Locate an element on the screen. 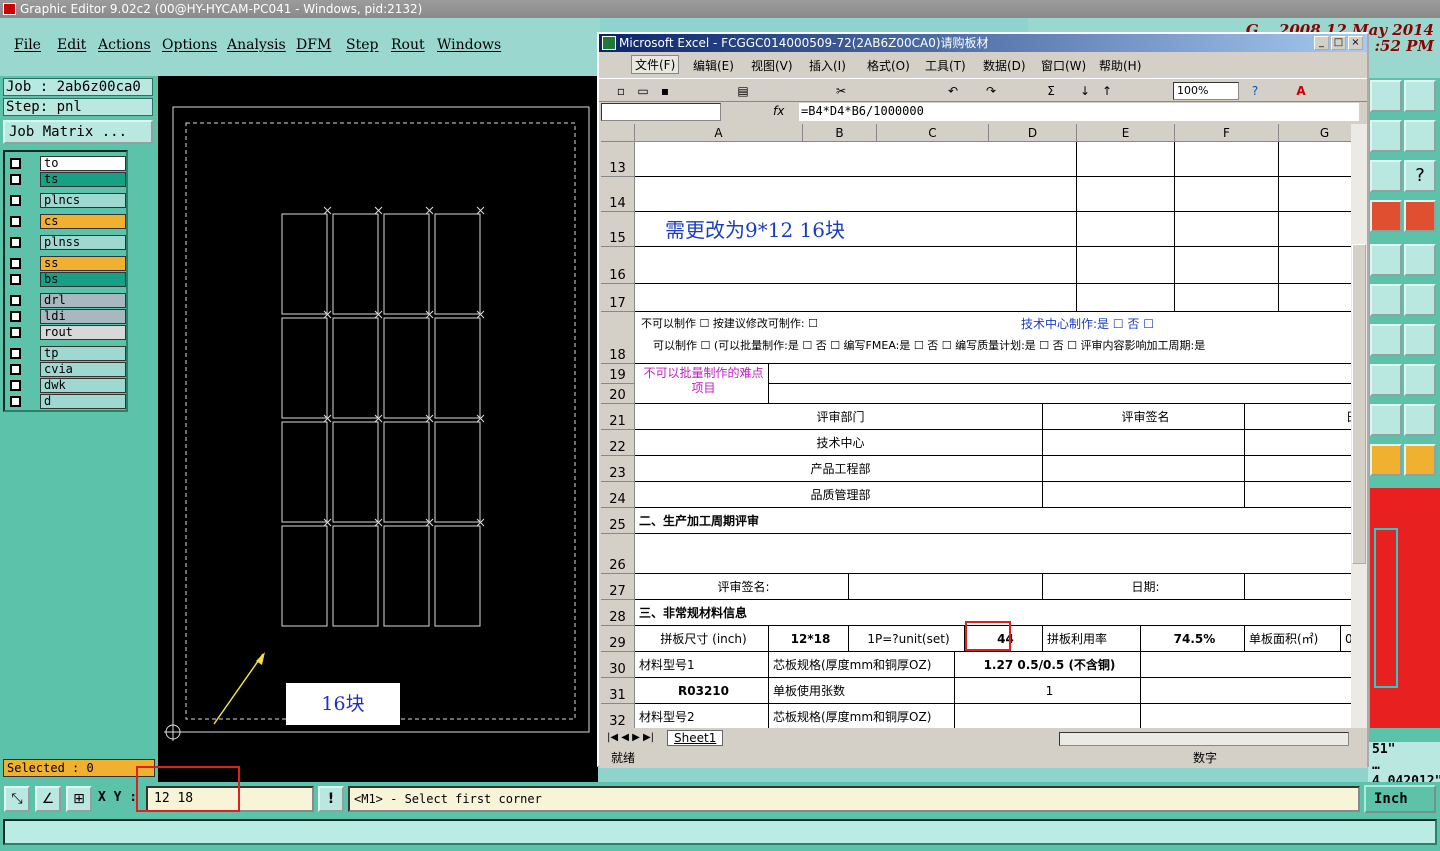  layer-row: ss is located at coordinates (66, 263).